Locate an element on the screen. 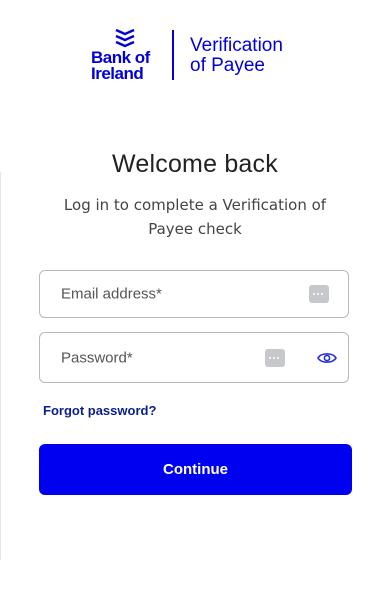  bank-name-line2: Ireland is located at coordinates (117, 73).